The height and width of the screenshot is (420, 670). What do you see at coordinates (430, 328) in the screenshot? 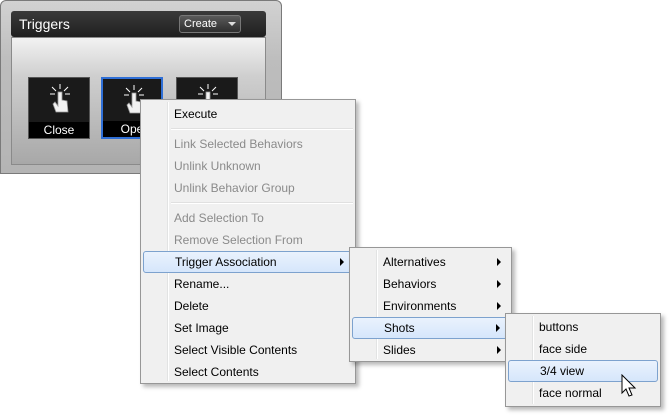
I see `submenu-item-shots: Shots` at bounding box center [430, 328].